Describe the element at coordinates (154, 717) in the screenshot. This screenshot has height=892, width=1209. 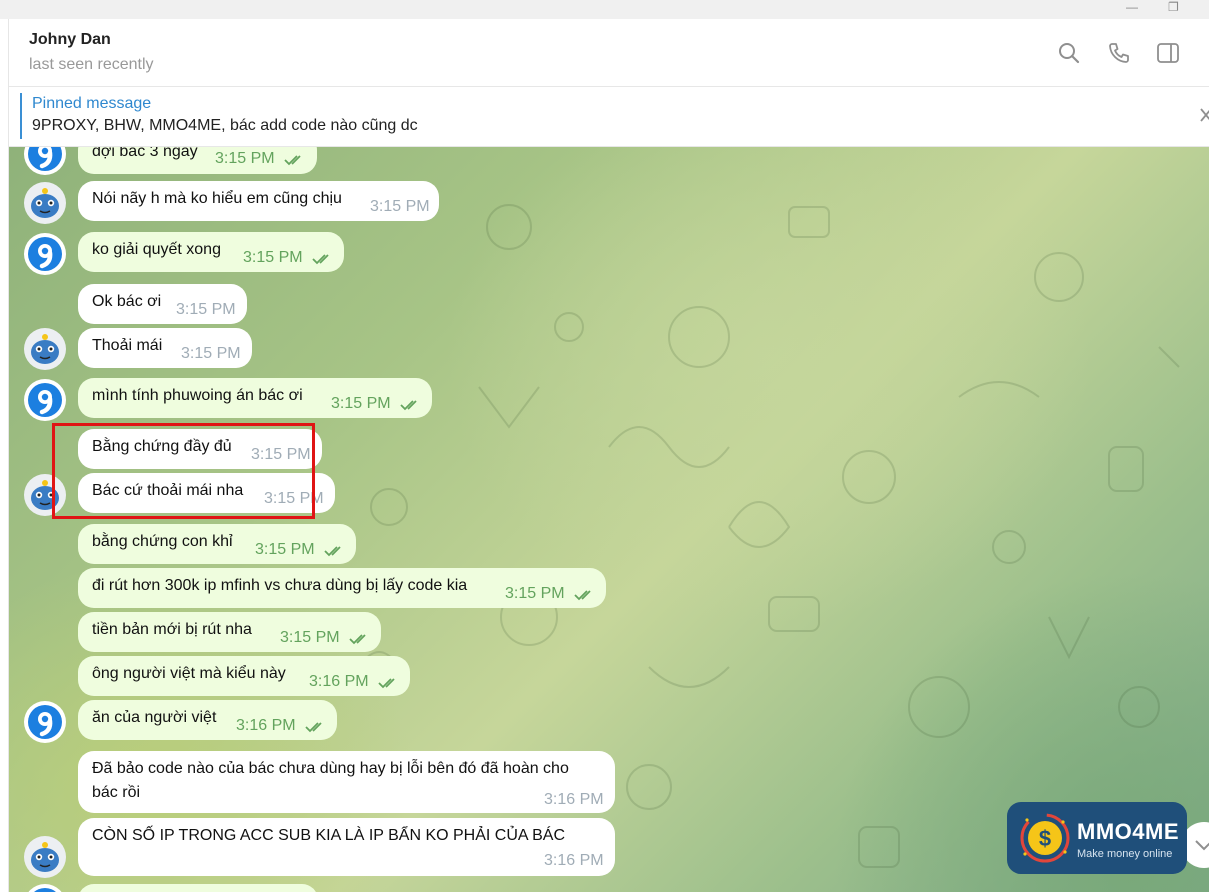
I see `message-text: ăn của người việt` at that location.